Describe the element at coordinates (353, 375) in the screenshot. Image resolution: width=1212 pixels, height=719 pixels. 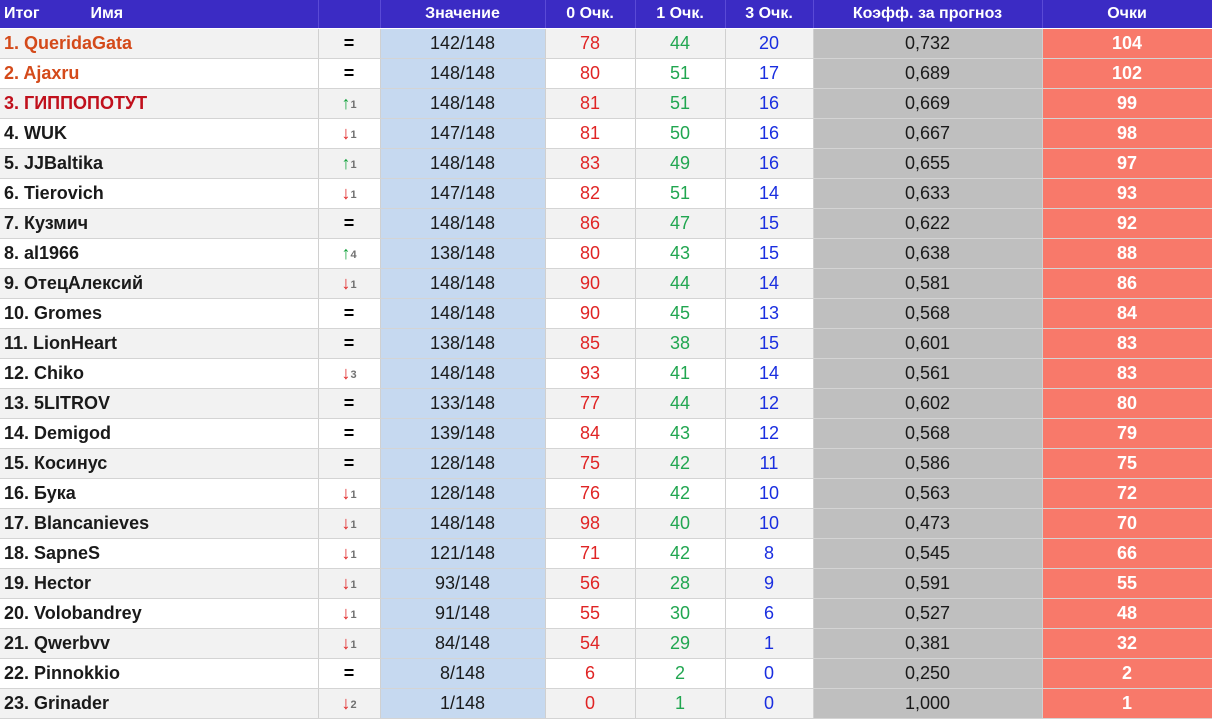
I see `change-amount: 3` at that location.